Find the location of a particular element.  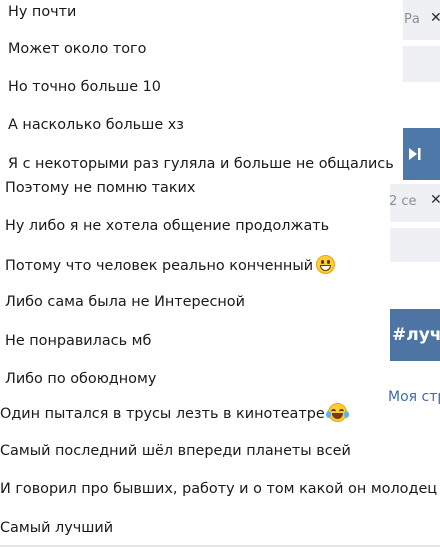

message-1: Ну почти is located at coordinates (42, 12).